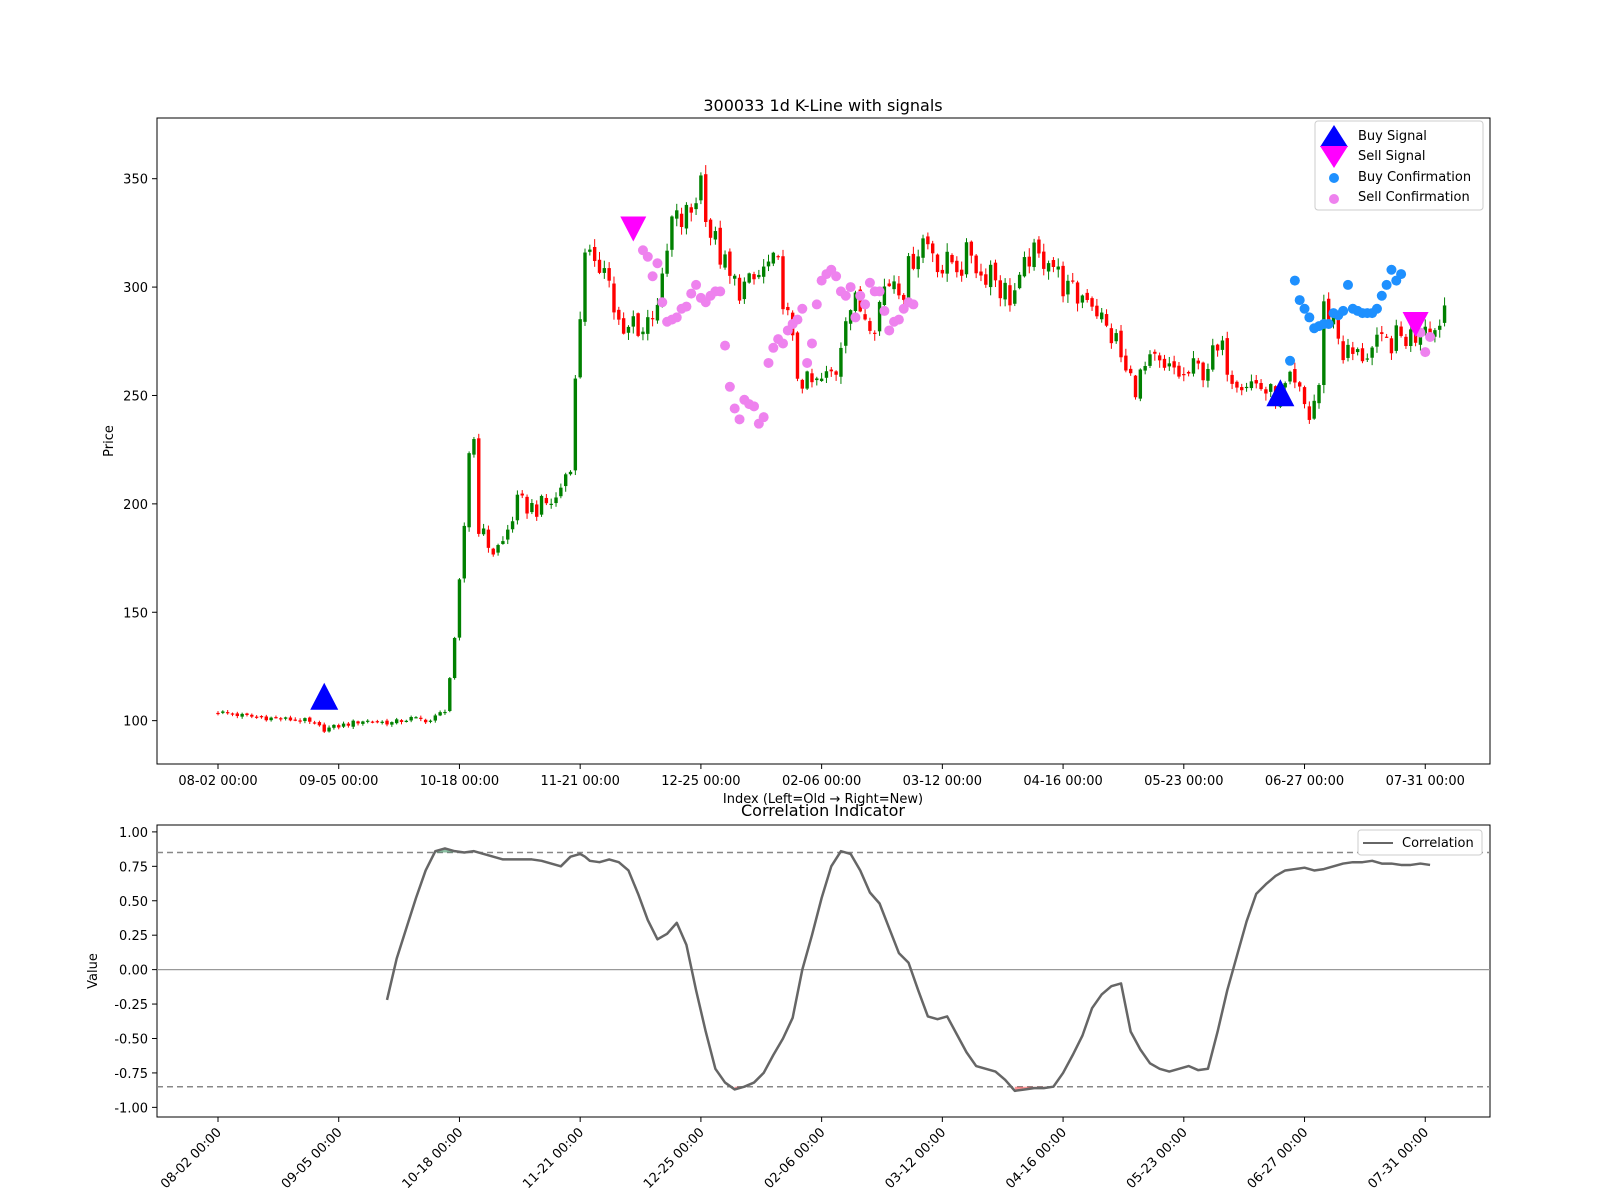 This screenshot has height=1200, width=1600. What do you see at coordinates (553, 1158) in the screenshot?
I see `correlation-xtick-label: 11-21 00:00` at bounding box center [553, 1158].